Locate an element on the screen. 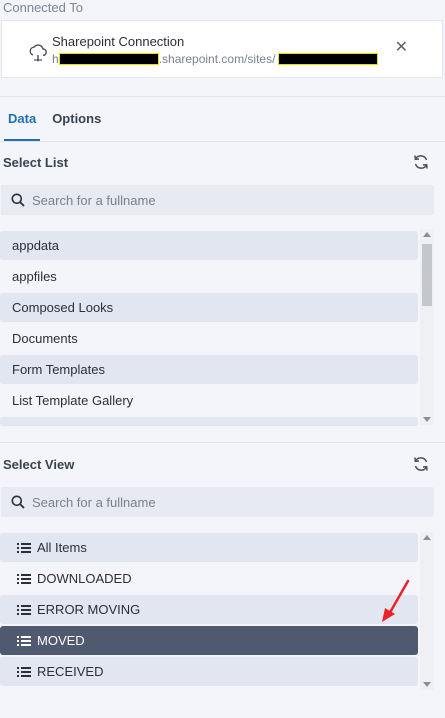 Image resolution: width=445 pixels, height=718 pixels. connection-url: h .sharepoint.com/sites/ is located at coordinates (215, 59).